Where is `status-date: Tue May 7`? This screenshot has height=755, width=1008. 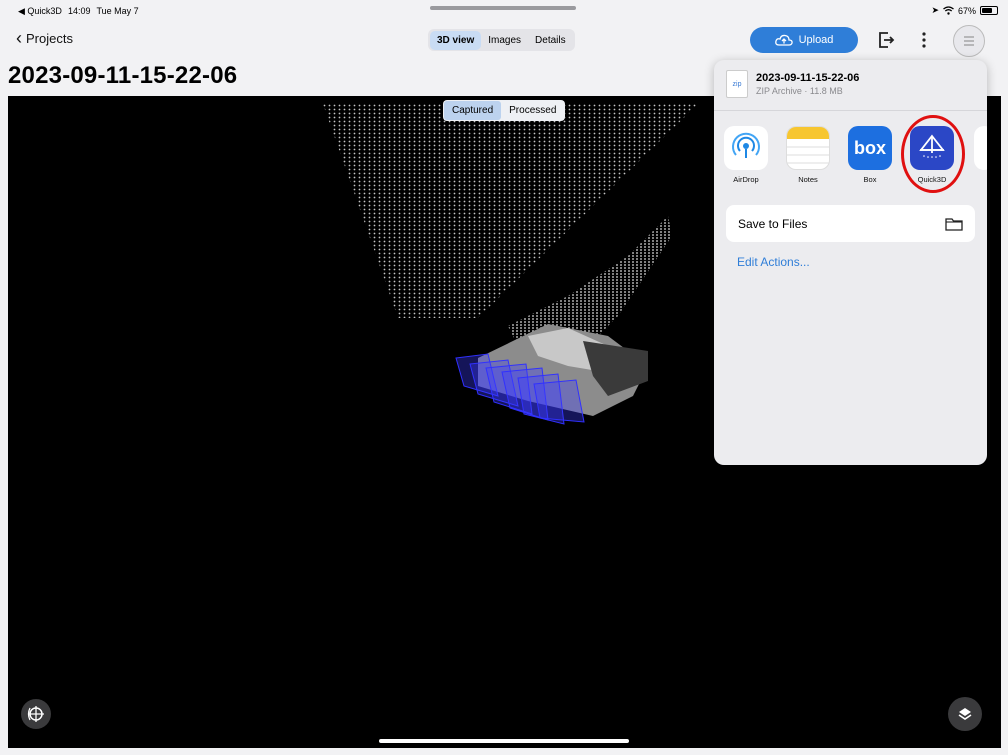 status-date: Tue May 7 is located at coordinates (117, 11).